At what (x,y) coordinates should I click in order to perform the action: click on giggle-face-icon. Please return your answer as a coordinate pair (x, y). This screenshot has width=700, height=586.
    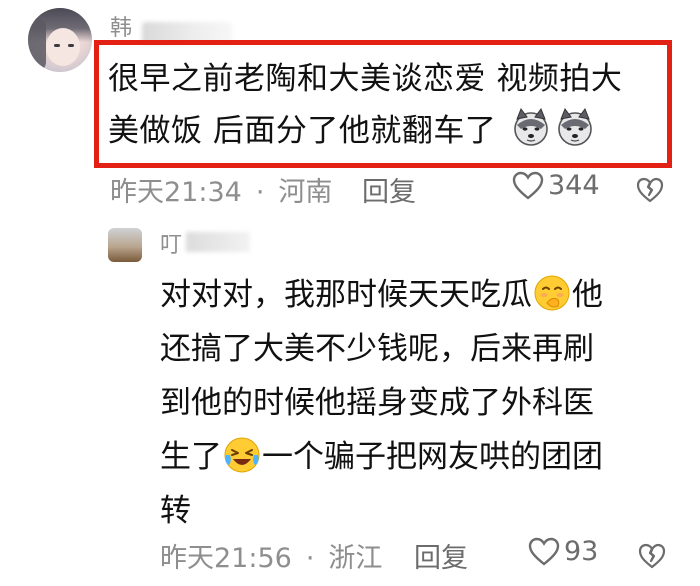
    Looking at the image, I should click on (552, 293).